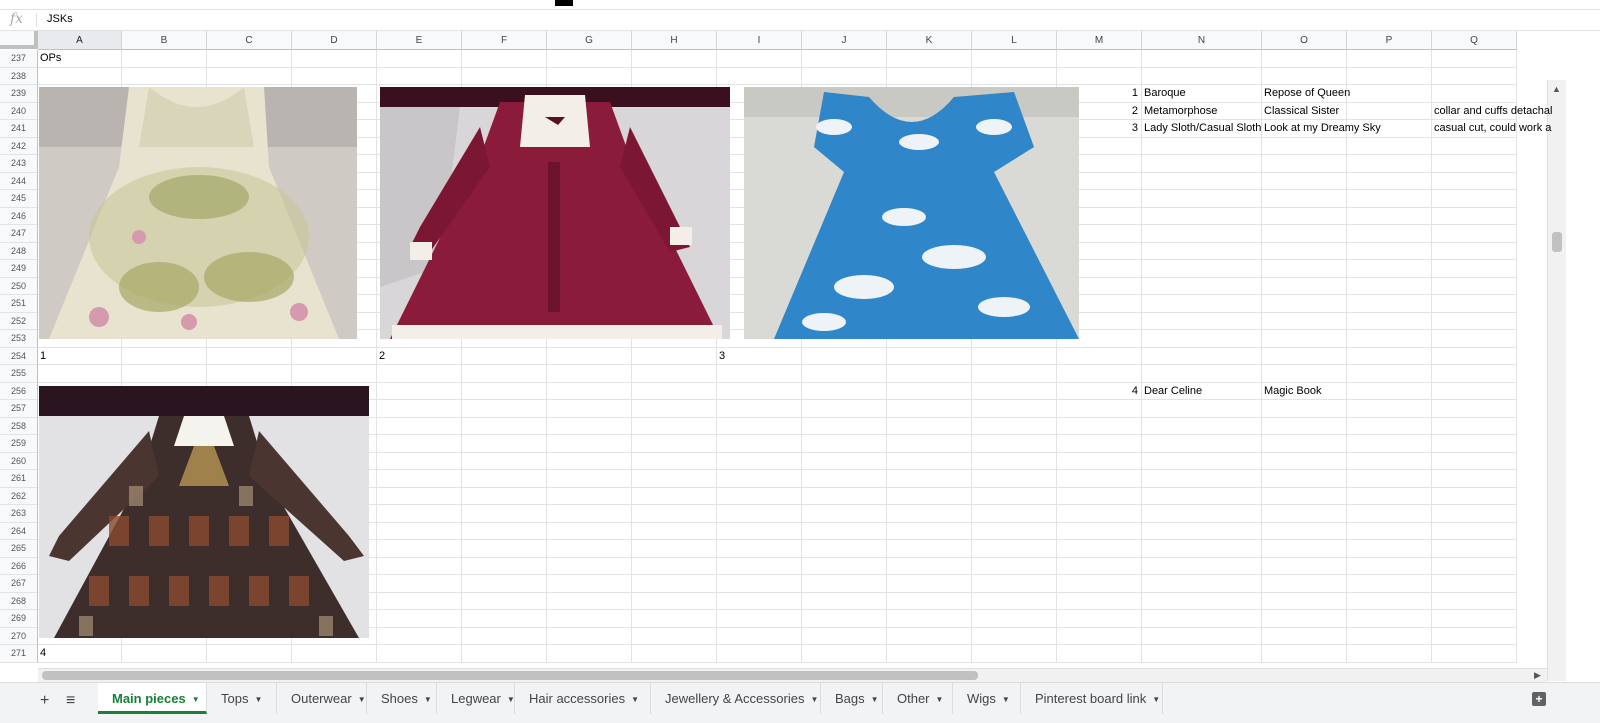 The width and height of the screenshot is (1600, 723). What do you see at coordinates (759, 426) in the screenshot?
I see `cell-i258` at bounding box center [759, 426].